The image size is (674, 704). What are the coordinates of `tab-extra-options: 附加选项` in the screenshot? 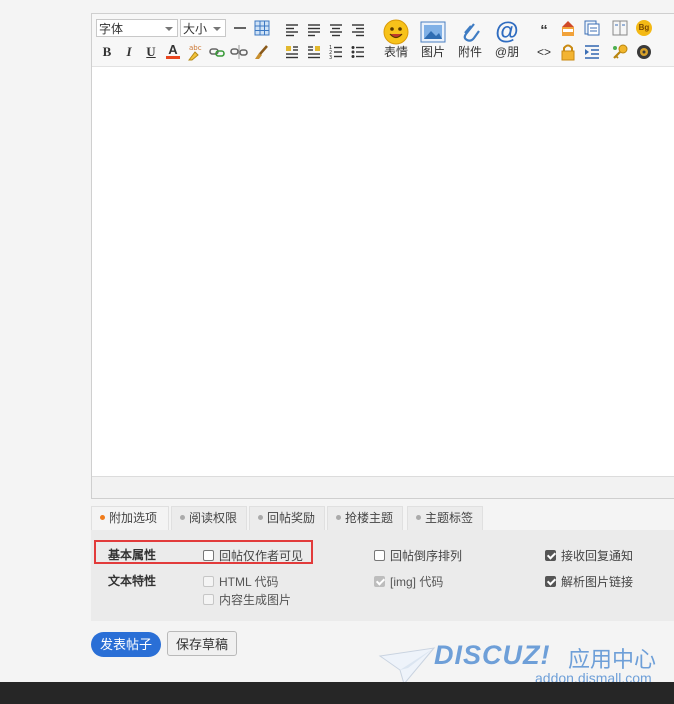 It's located at (130, 518).